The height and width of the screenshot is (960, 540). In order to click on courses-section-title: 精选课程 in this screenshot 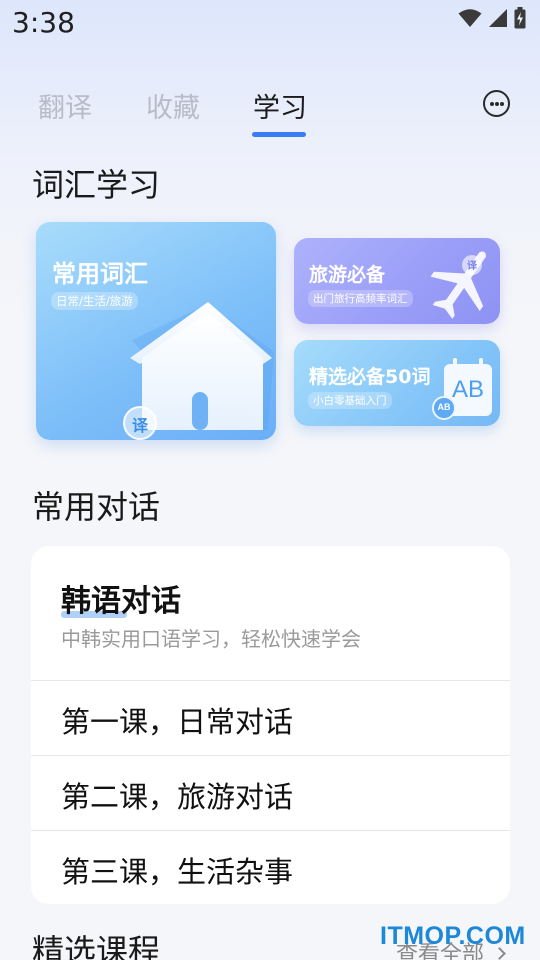, I will do `click(96, 946)`.